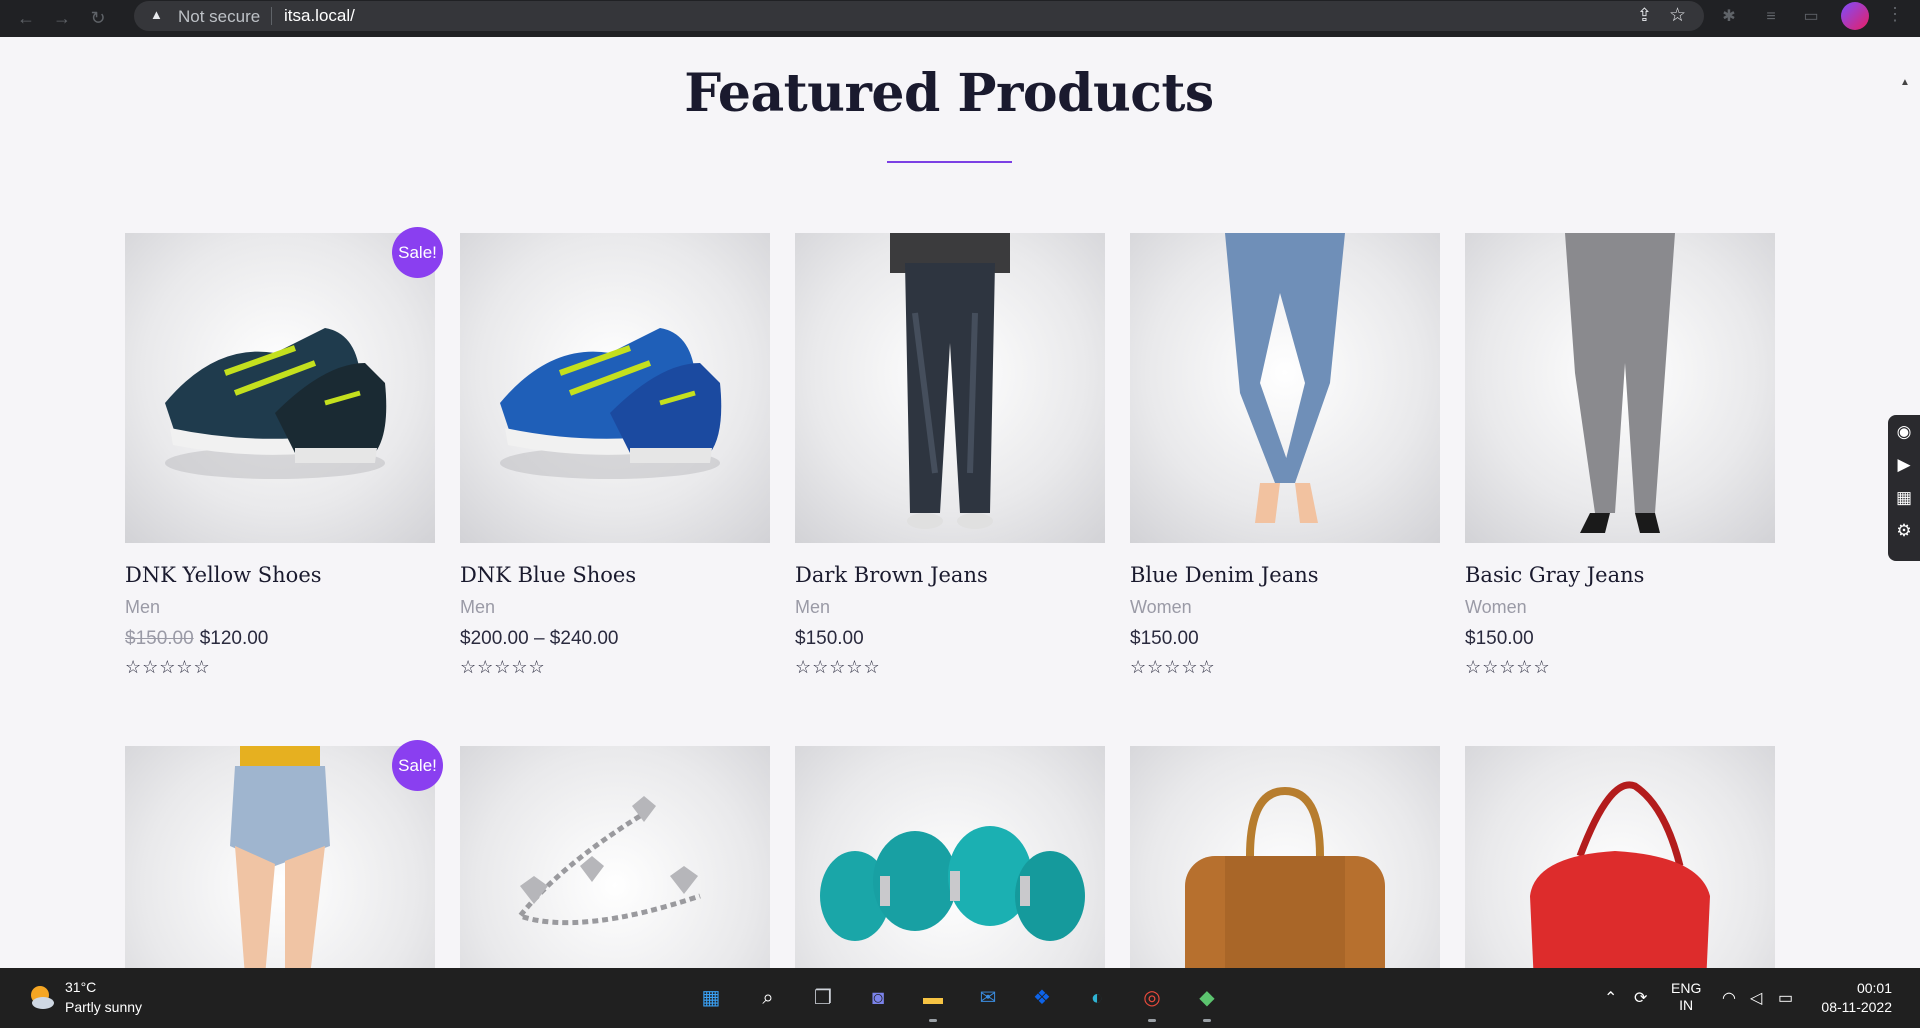 Image resolution: width=1920 pixels, height=1028 pixels. Describe the element at coordinates (62, 18) in the screenshot. I see `forward-icon: →` at that location.